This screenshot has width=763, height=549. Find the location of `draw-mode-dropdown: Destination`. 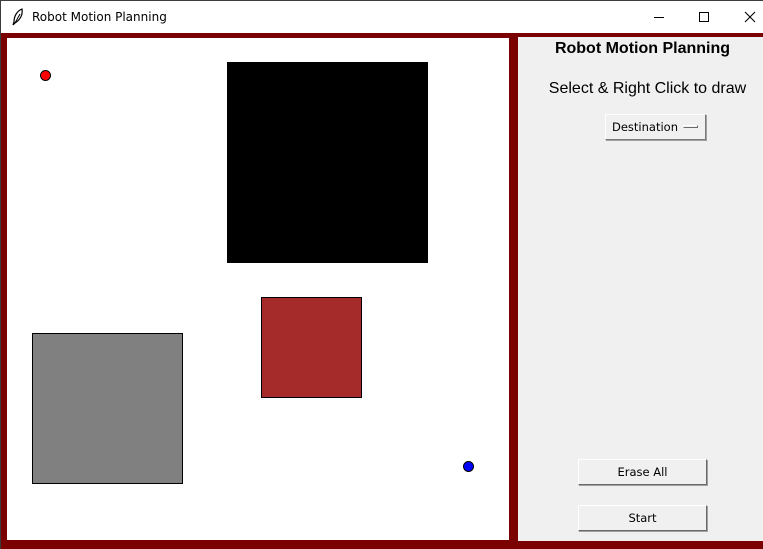

draw-mode-dropdown: Destination is located at coordinates (655, 127).